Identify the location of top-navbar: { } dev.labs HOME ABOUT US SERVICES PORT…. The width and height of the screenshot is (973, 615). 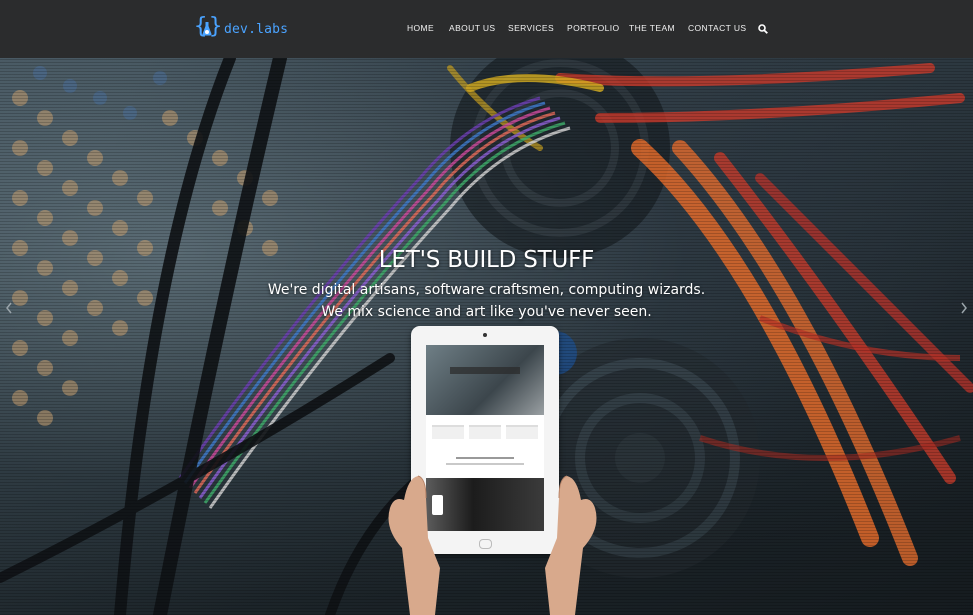
(486, 29).